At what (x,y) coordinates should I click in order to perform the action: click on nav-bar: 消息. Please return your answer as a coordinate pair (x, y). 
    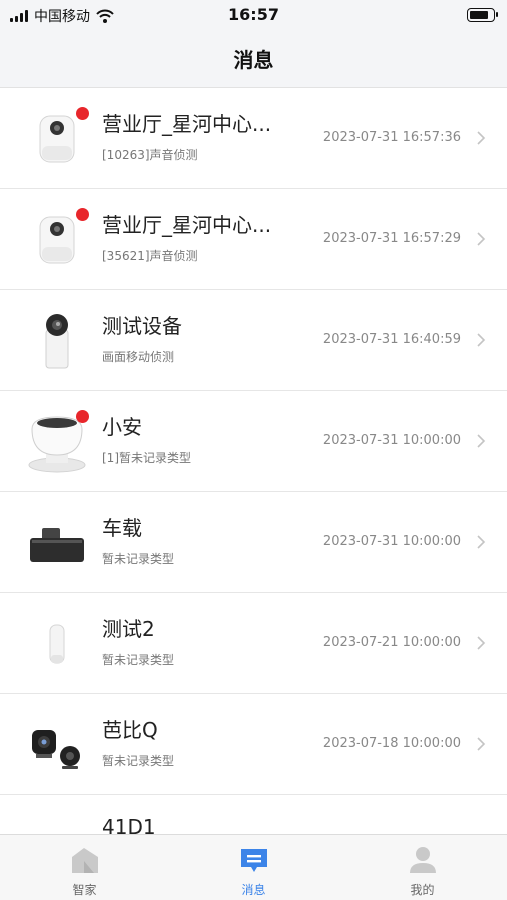
    Looking at the image, I should click on (253, 59).